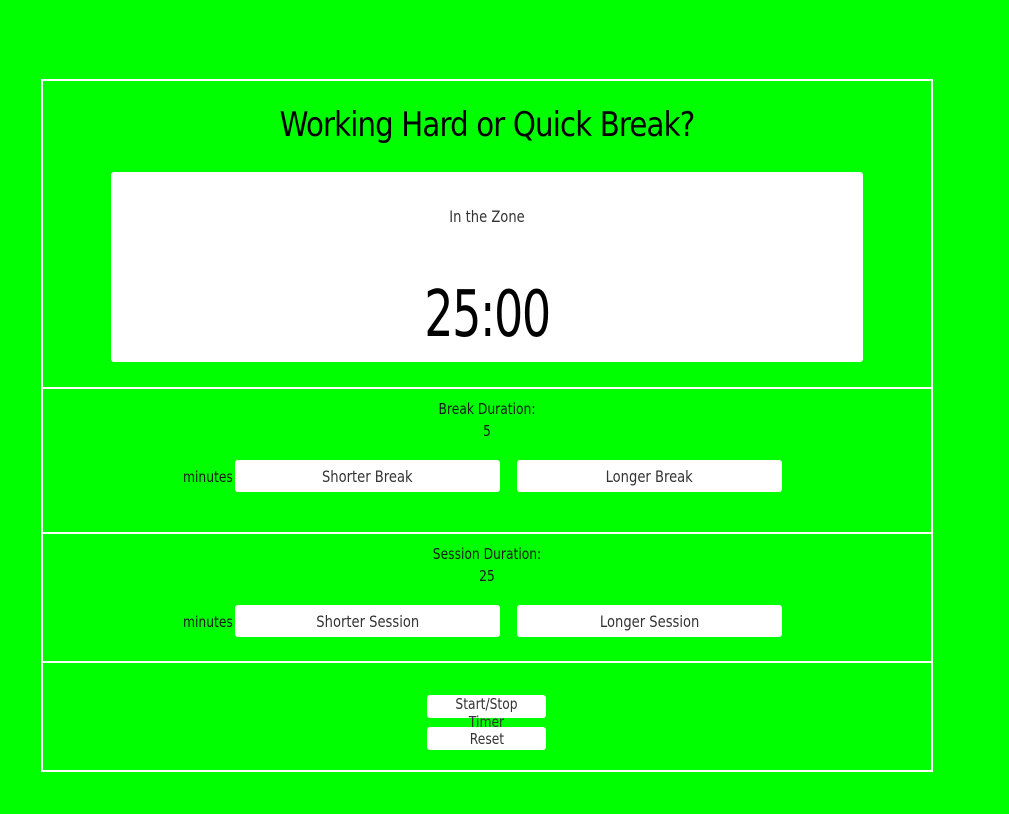 This screenshot has width=1009, height=814. I want to click on shorter-break-button: Shorter Break, so click(367, 476).